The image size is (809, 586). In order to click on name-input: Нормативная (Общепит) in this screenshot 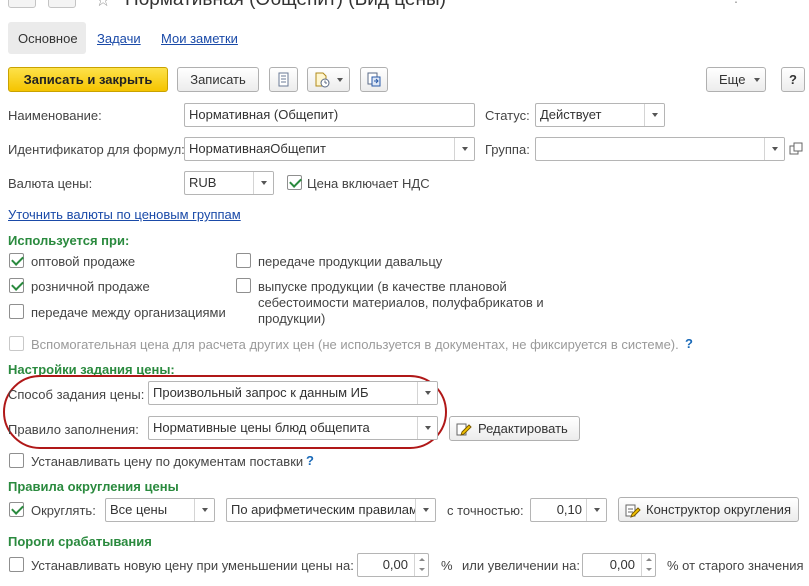, I will do `click(329, 115)`.